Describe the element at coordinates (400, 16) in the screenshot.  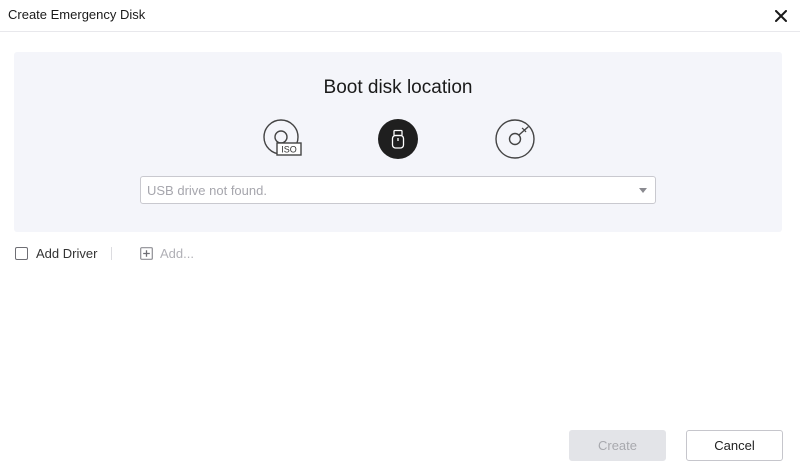
I see `title-bar: Create Emergency Disk` at that location.